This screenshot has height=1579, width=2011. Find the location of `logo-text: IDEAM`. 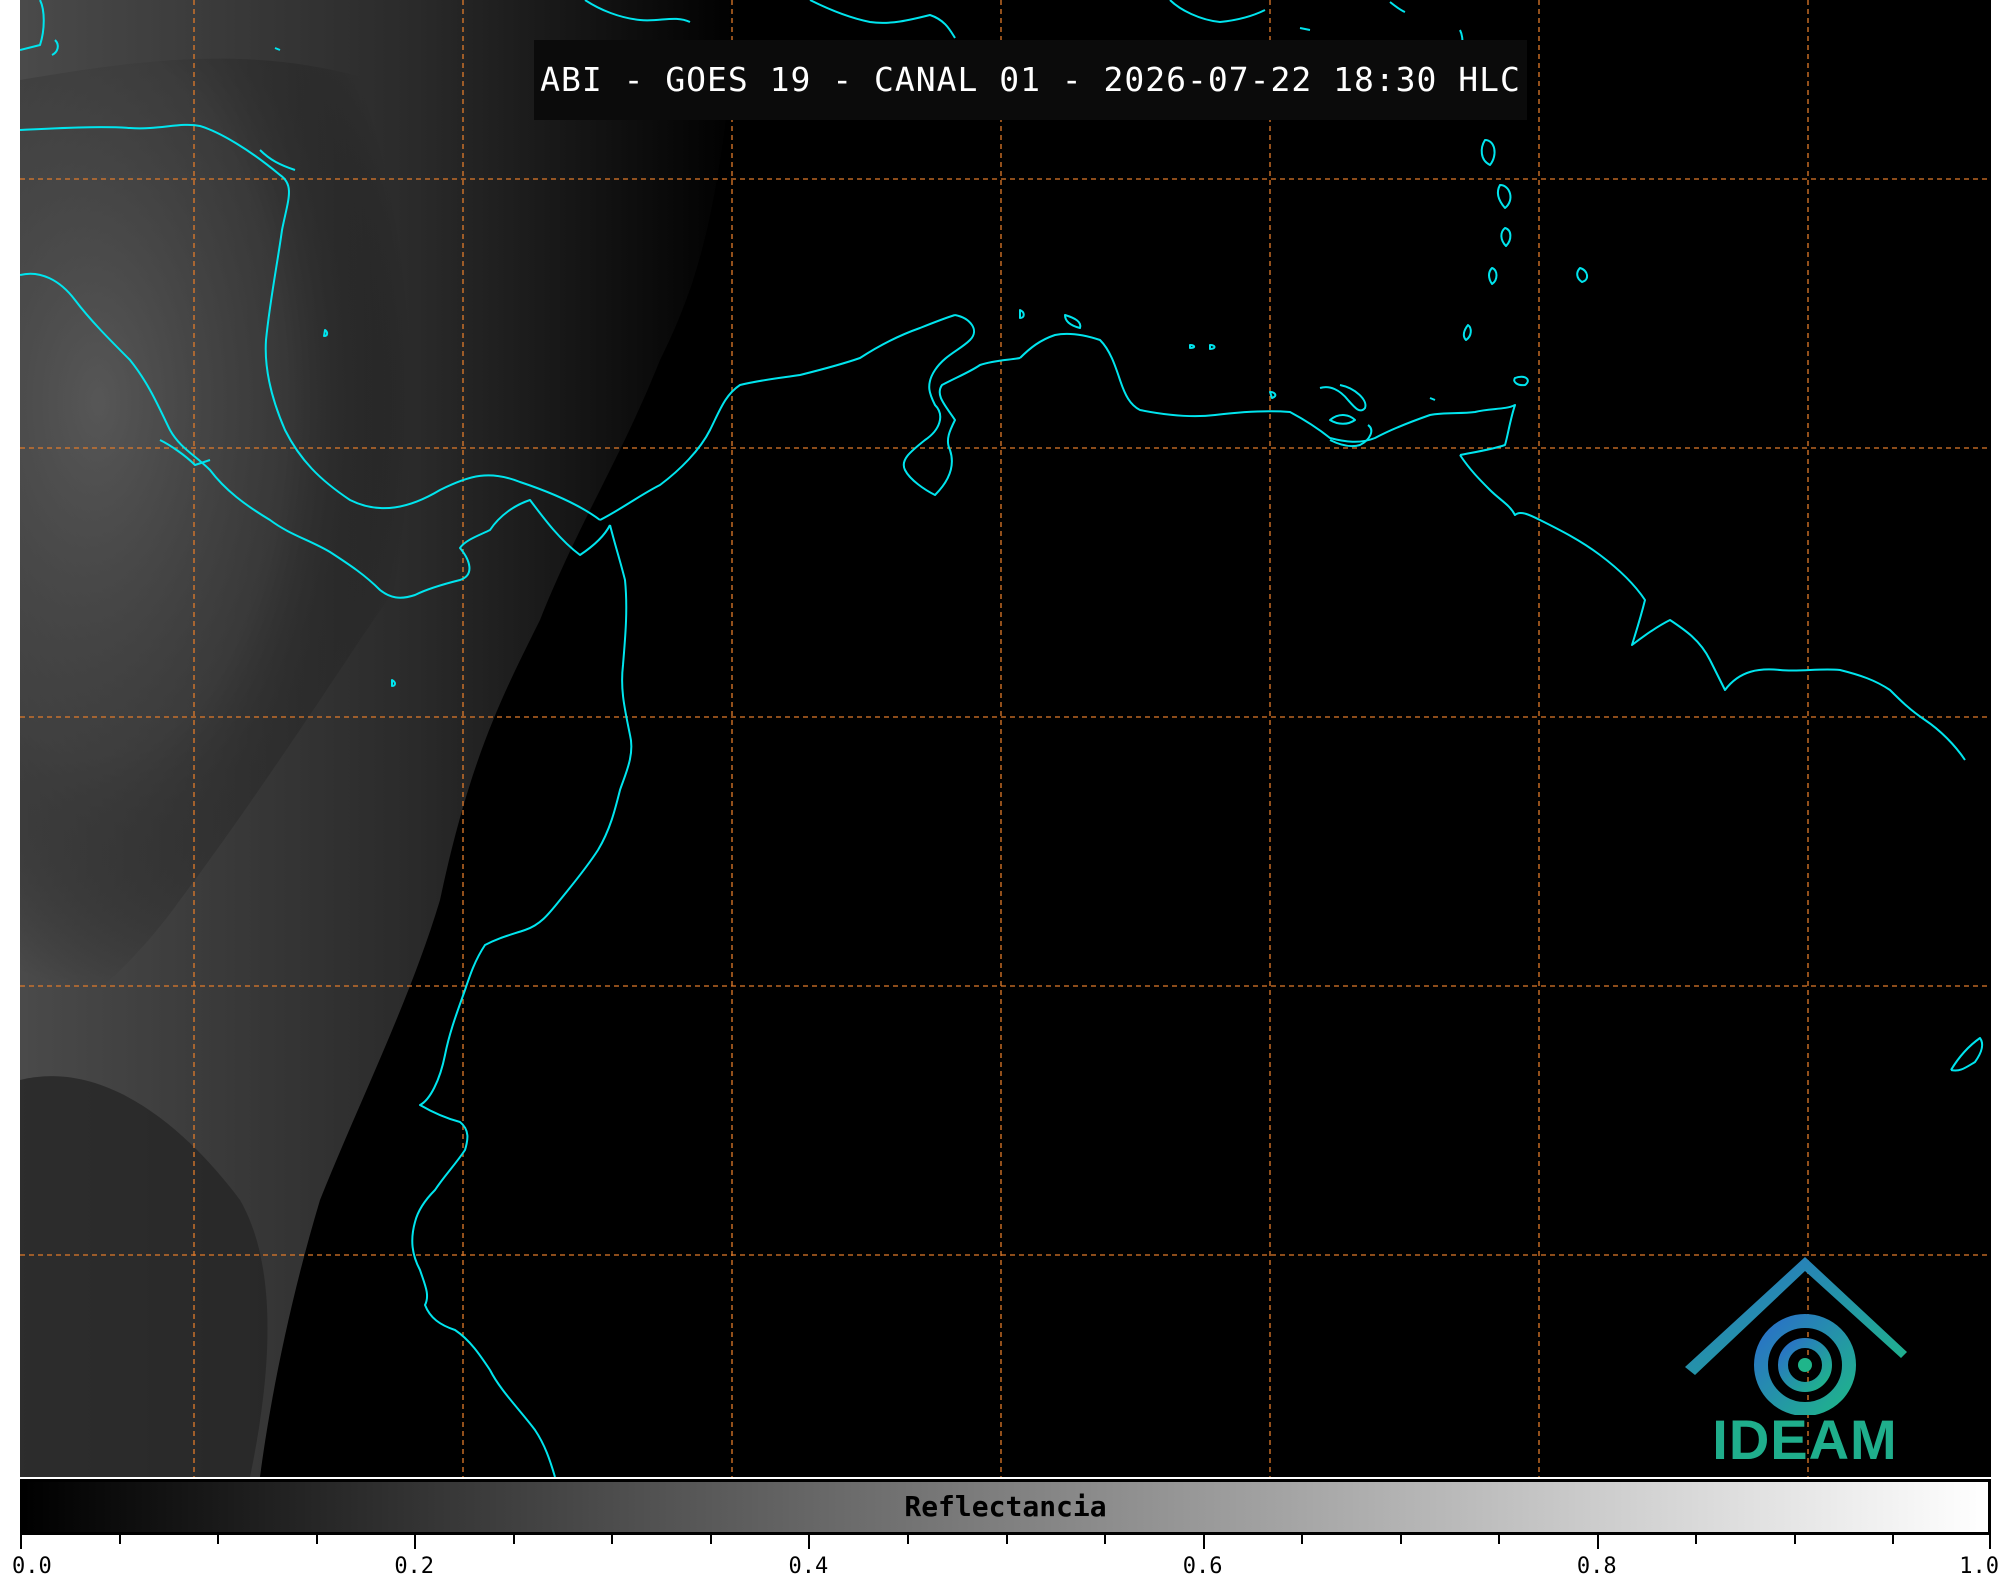

logo-text: IDEAM is located at coordinates (1805, 1439).